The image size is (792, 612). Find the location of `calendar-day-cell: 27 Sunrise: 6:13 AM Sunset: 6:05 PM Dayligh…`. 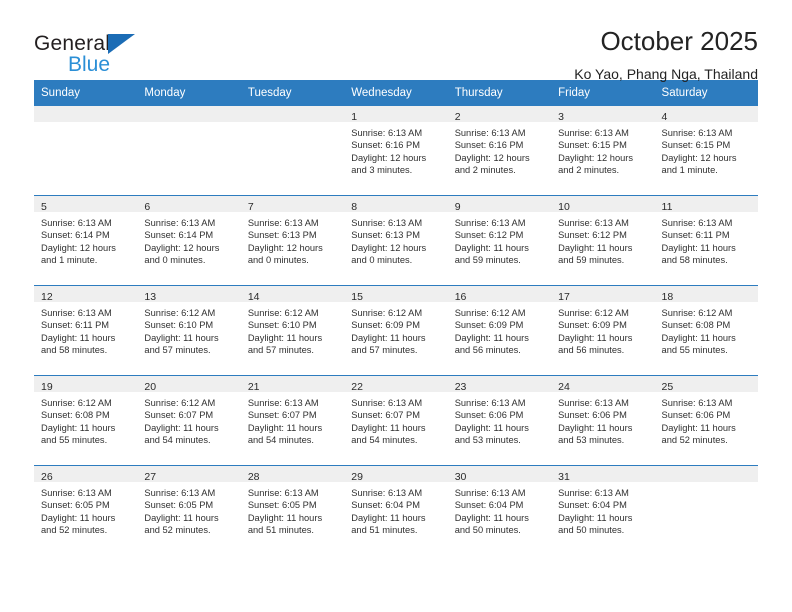

calendar-day-cell: 27 Sunrise: 6:13 AM Sunset: 6:05 PM Dayligh… is located at coordinates (189, 510).